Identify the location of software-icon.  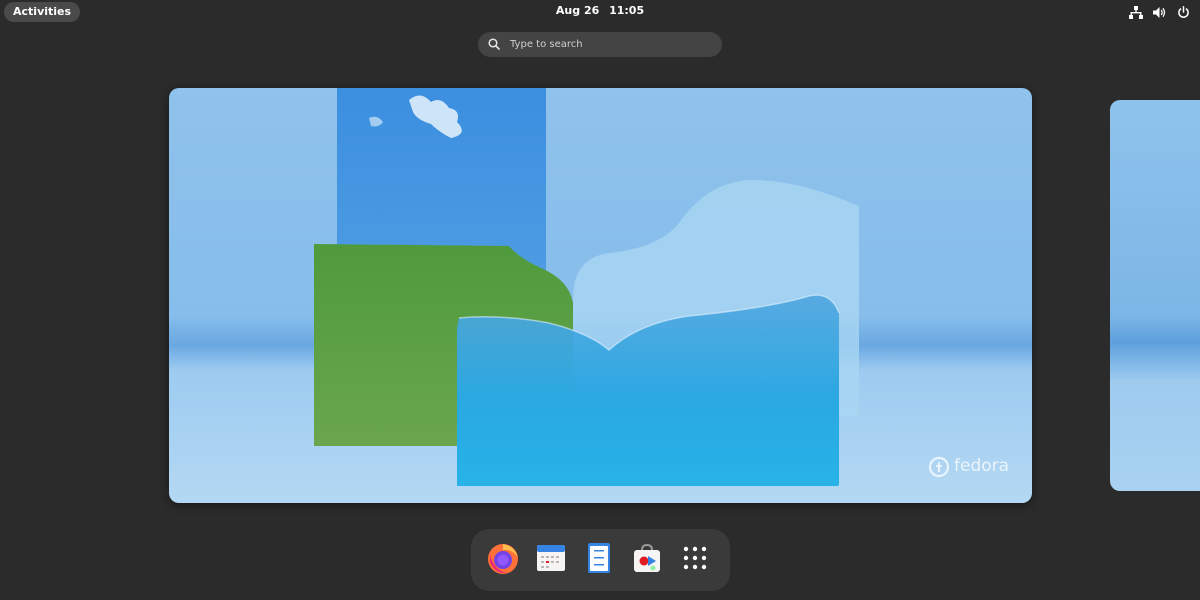
(647, 560).